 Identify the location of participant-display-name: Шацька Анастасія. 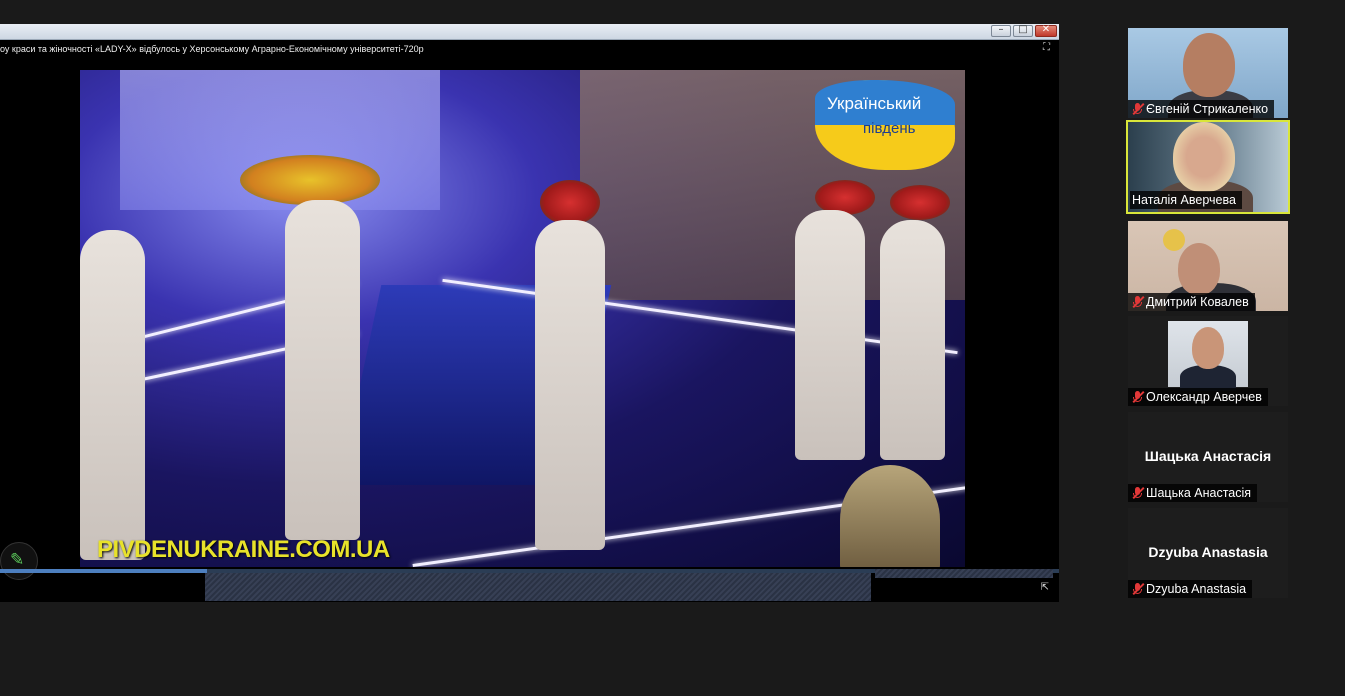
(1208, 456).